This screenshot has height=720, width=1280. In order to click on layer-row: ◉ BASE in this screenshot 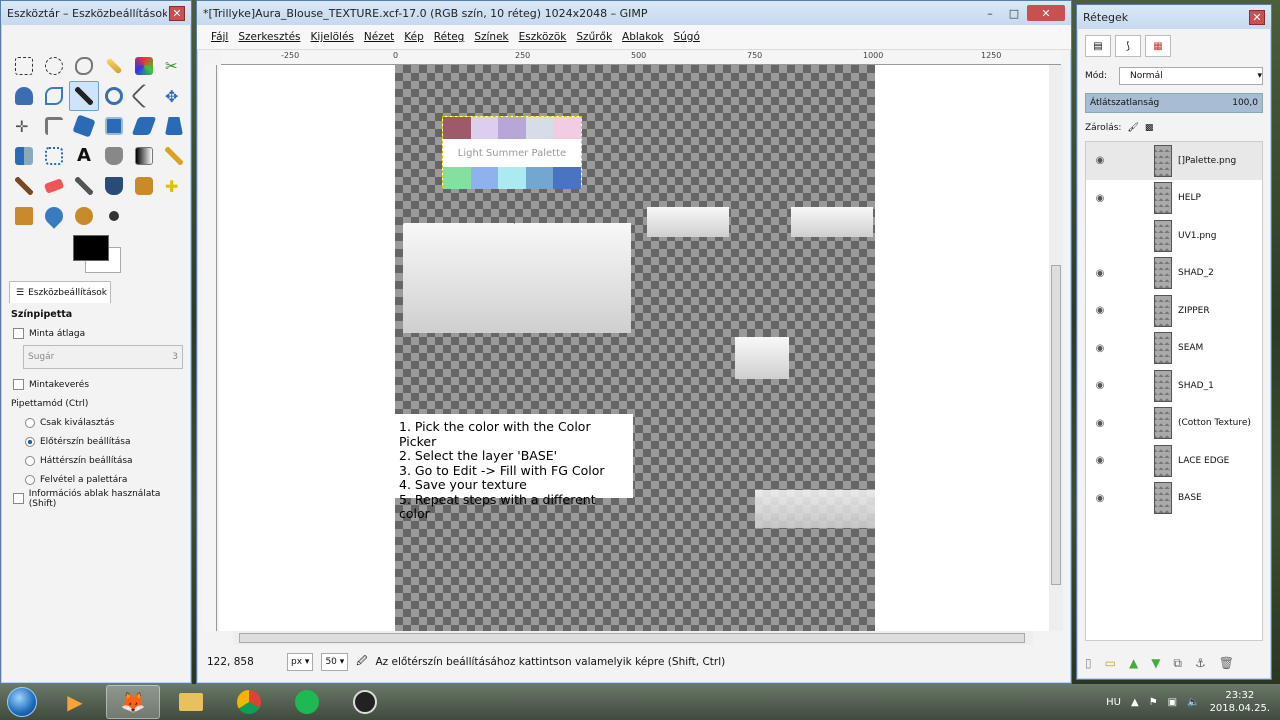, I will do `click(1174, 499)`.